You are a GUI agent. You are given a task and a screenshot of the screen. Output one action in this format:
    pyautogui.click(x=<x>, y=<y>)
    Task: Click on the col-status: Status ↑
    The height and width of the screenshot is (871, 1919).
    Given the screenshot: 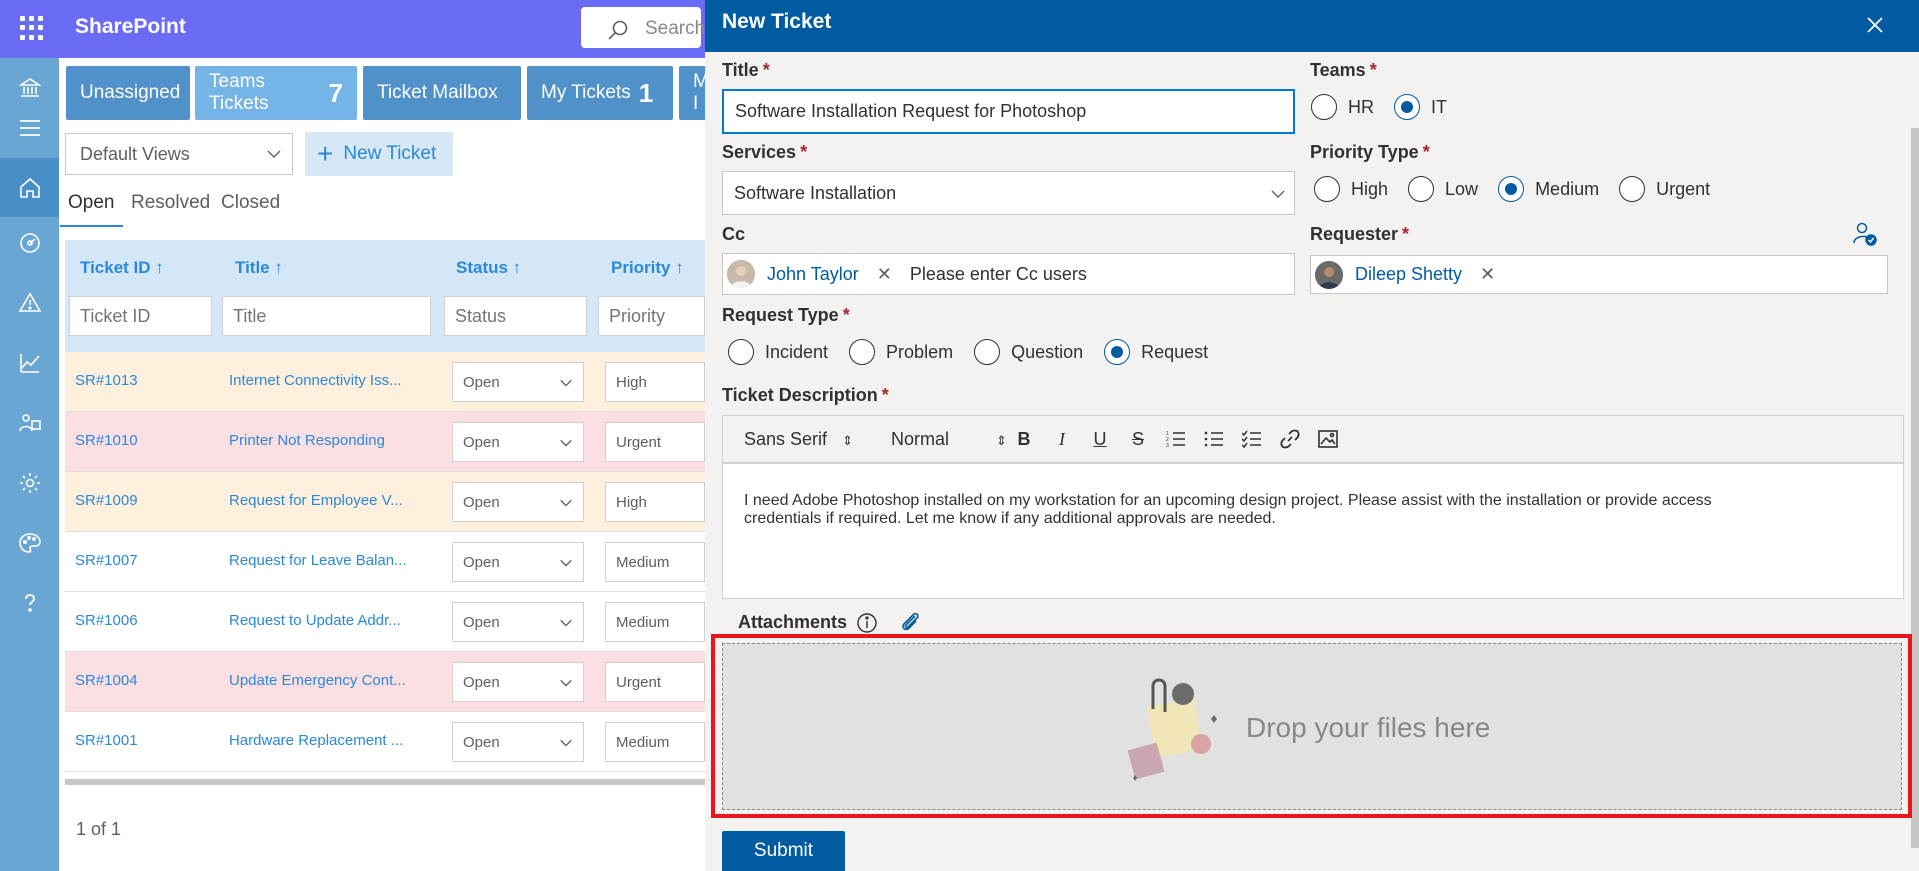 What is the action you would take?
    pyautogui.click(x=488, y=268)
    